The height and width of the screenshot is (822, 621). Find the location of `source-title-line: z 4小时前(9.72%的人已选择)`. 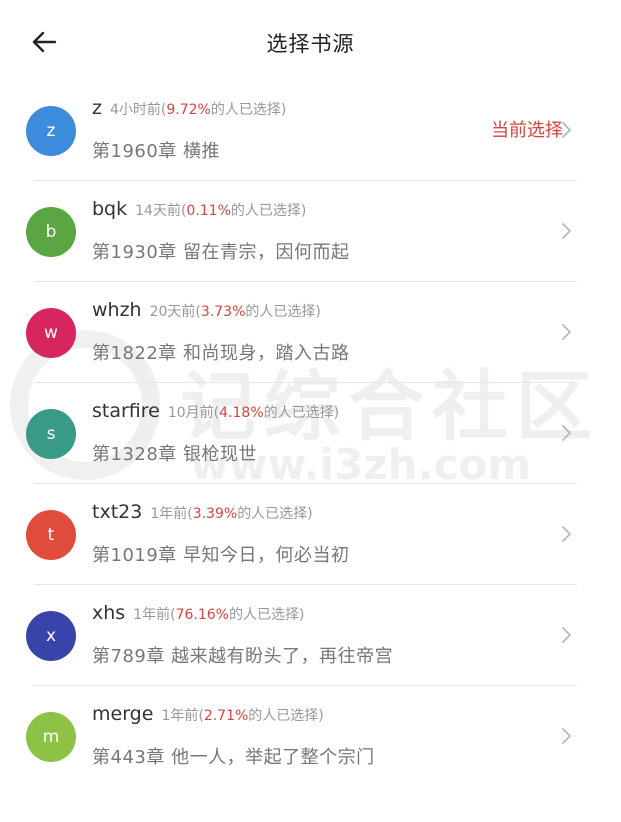

source-title-line: z 4小时前(9.72%的人已选择) is located at coordinates (189, 108).